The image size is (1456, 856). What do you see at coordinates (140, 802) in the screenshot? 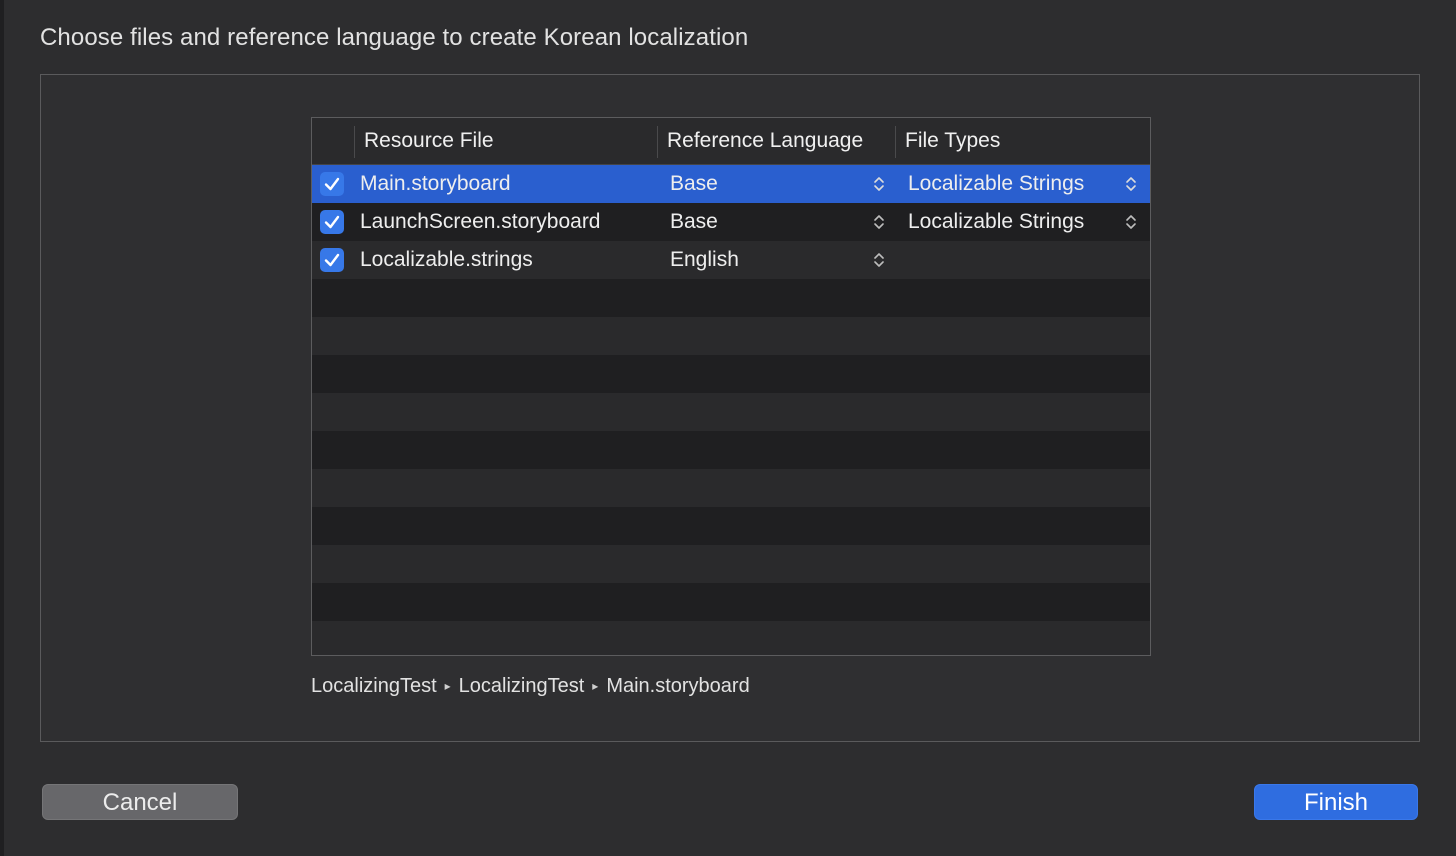
I see `cancel-button: Cancel` at bounding box center [140, 802].